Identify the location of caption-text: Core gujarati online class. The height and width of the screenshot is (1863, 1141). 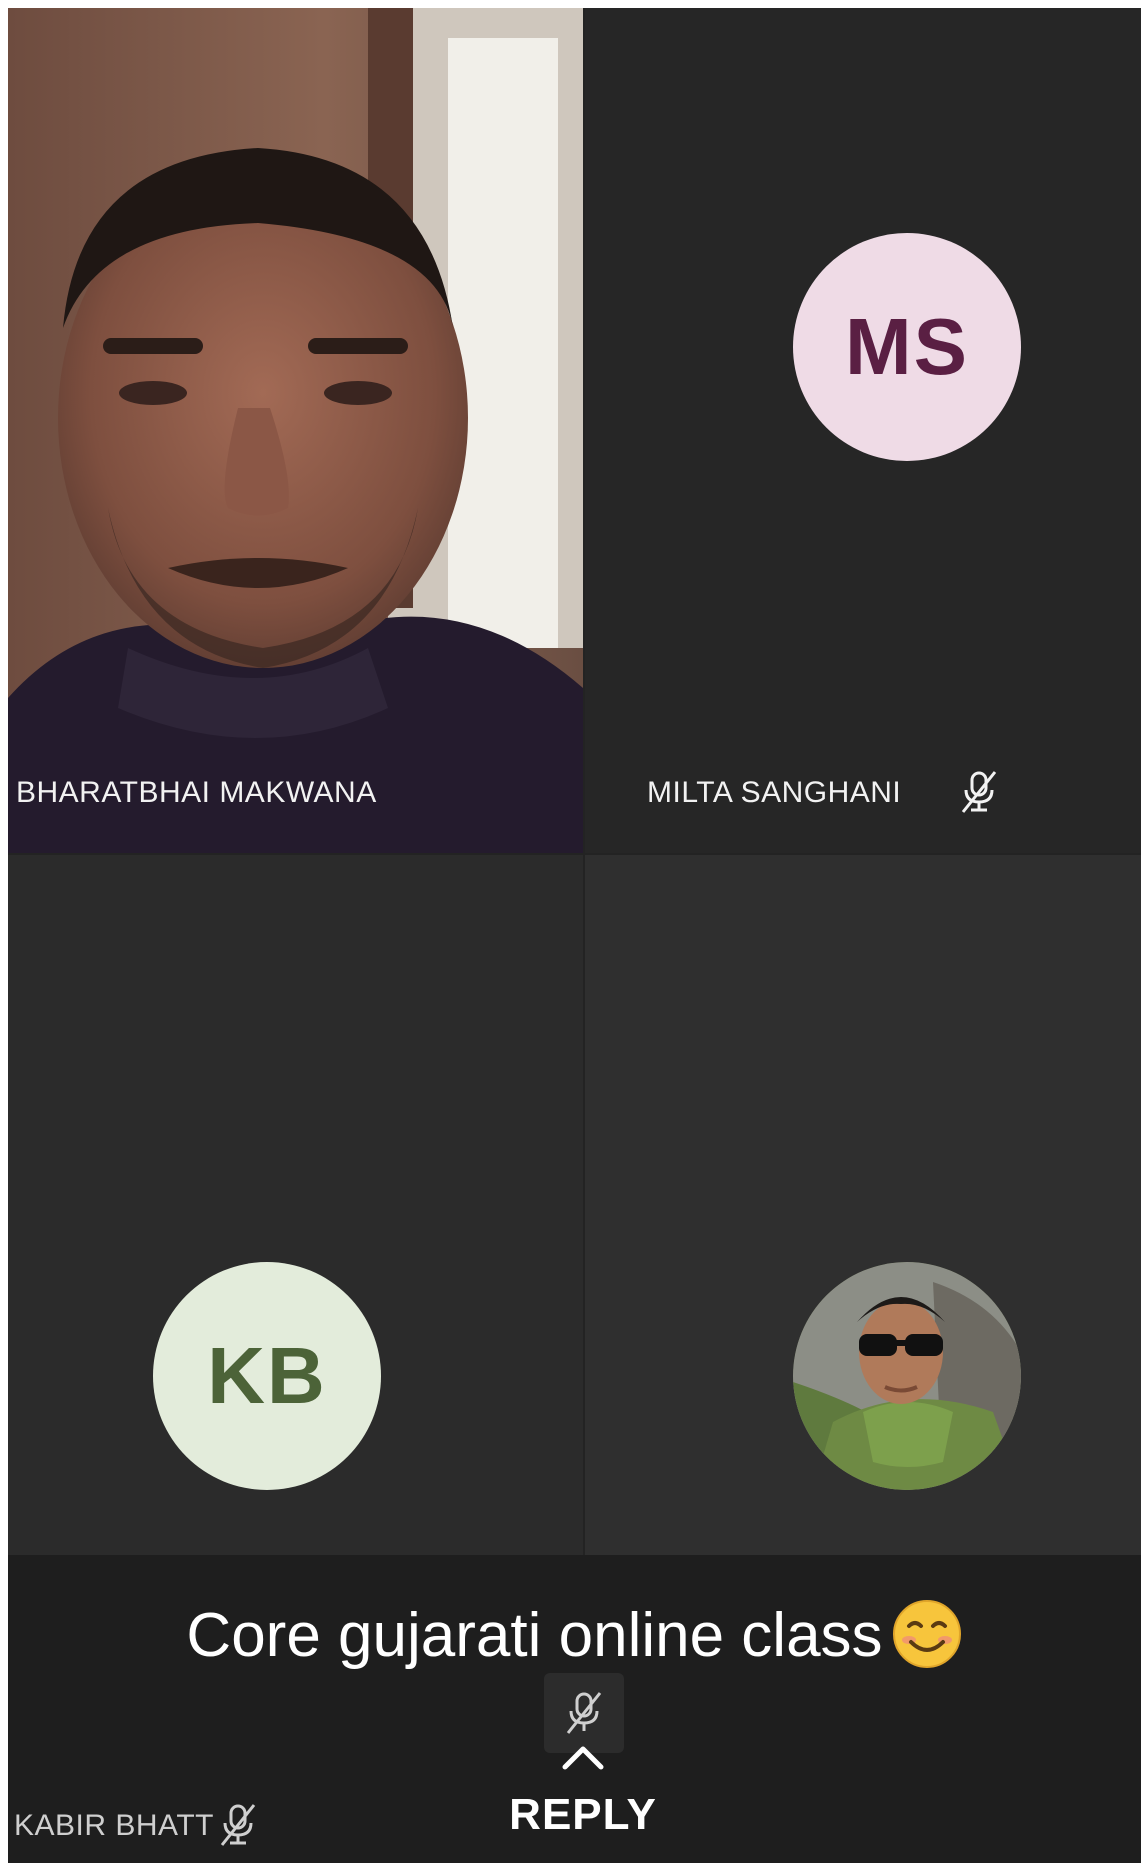
(534, 1635).